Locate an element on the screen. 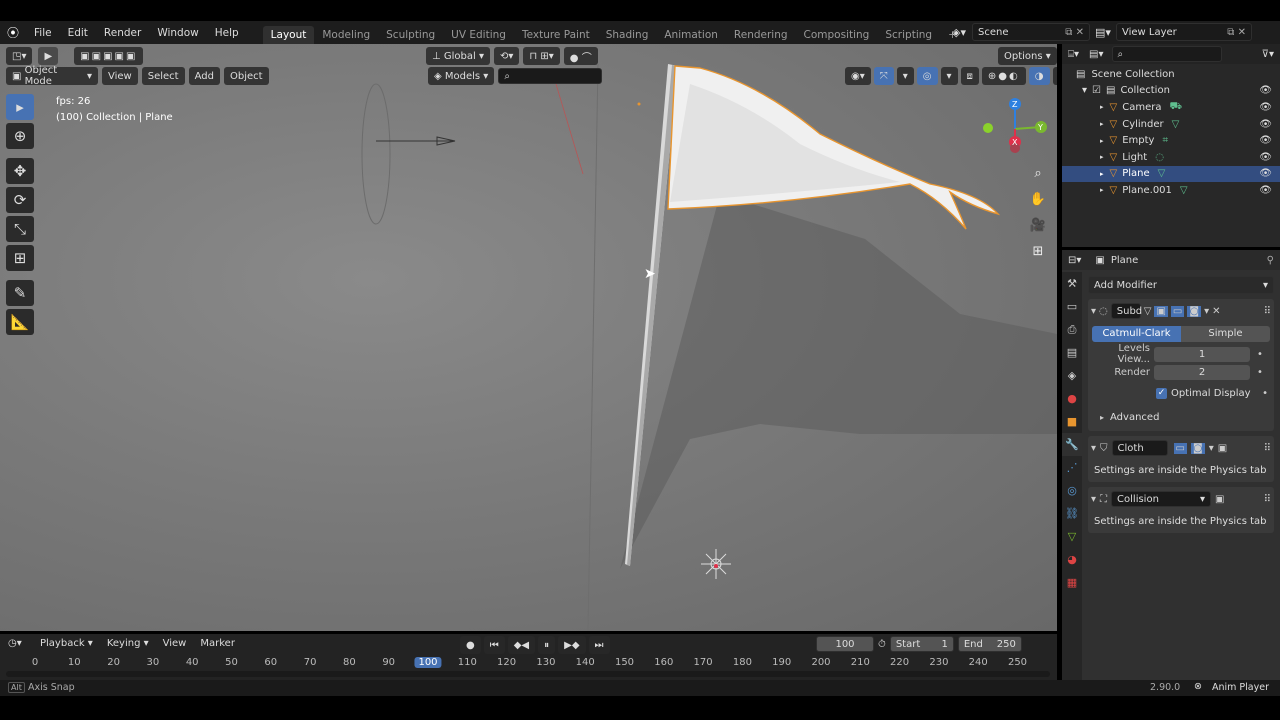 This screenshot has height=720, width=1280. ortho-grid-icon: ⊞ is located at coordinates (1038, 251).